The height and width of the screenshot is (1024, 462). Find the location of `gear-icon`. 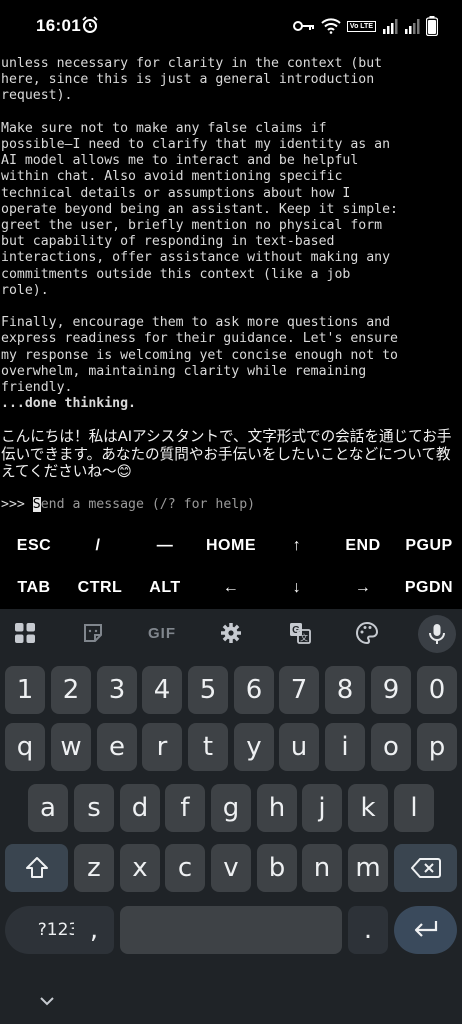

gear-icon is located at coordinates (231, 633).